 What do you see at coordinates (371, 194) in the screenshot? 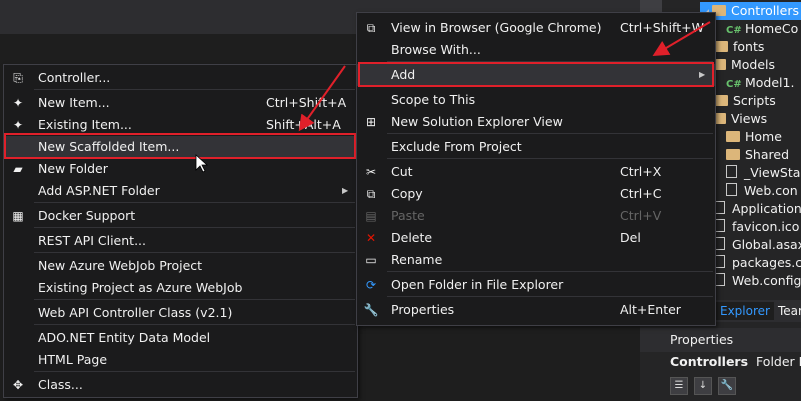
I see `copy-icon: ⧉` at bounding box center [371, 194].